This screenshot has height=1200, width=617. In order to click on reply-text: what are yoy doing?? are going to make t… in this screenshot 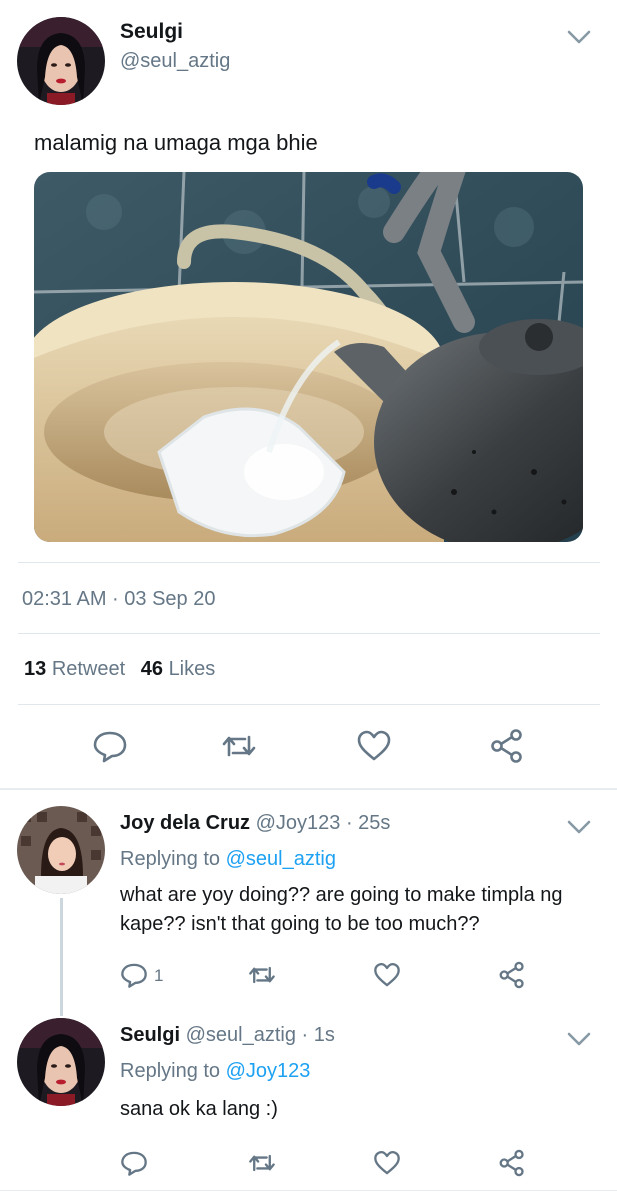, I will do `click(341, 910)`.